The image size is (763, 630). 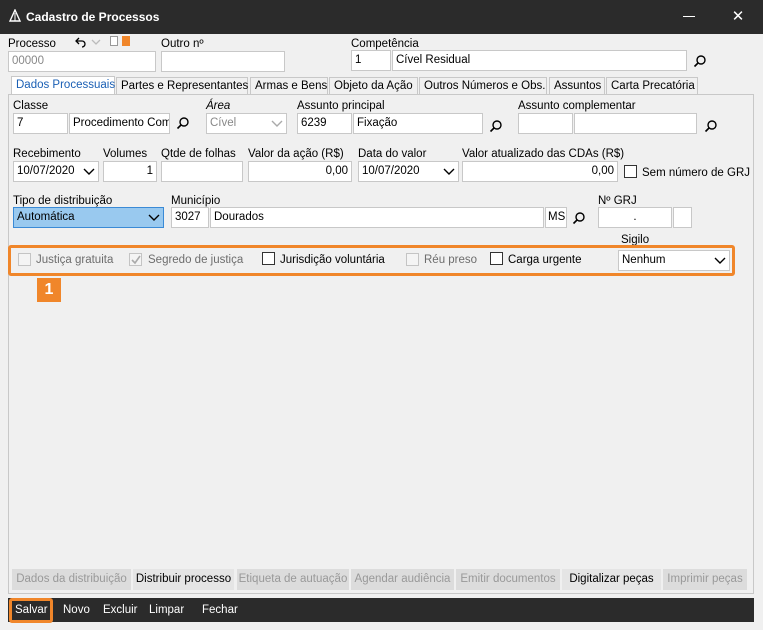 I want to click on check-icon, so click(x=136, y=260).